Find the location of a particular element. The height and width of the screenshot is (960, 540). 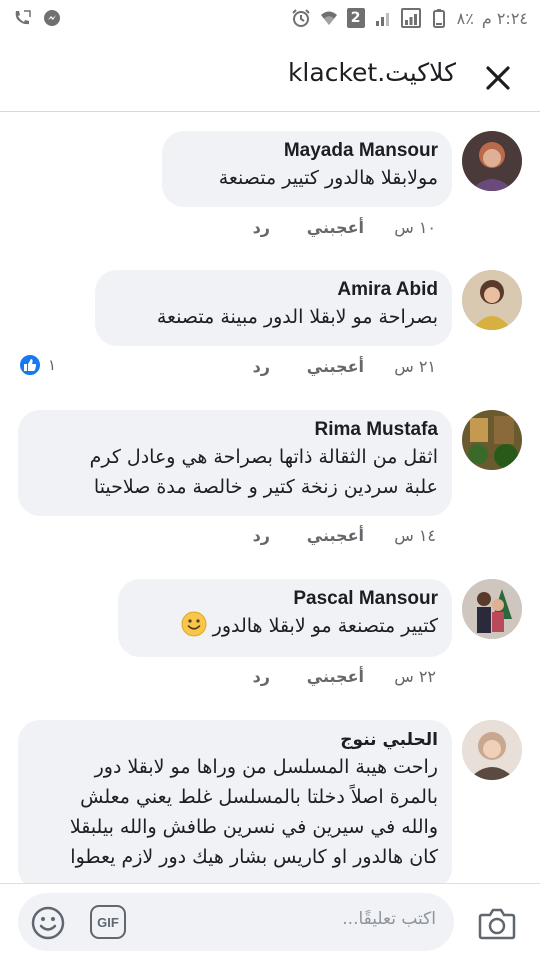

reaction-count: ١ is located at coordinates (52, 365).